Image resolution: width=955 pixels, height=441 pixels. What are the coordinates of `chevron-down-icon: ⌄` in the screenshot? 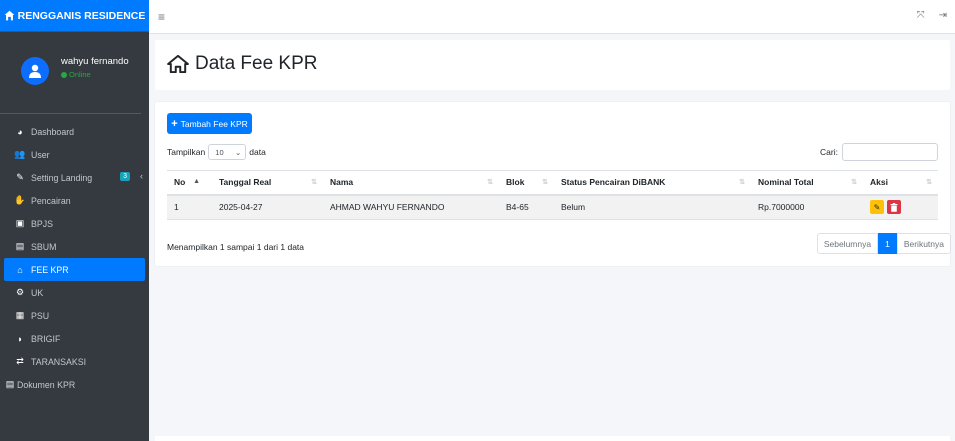 It's located at (238, 152).